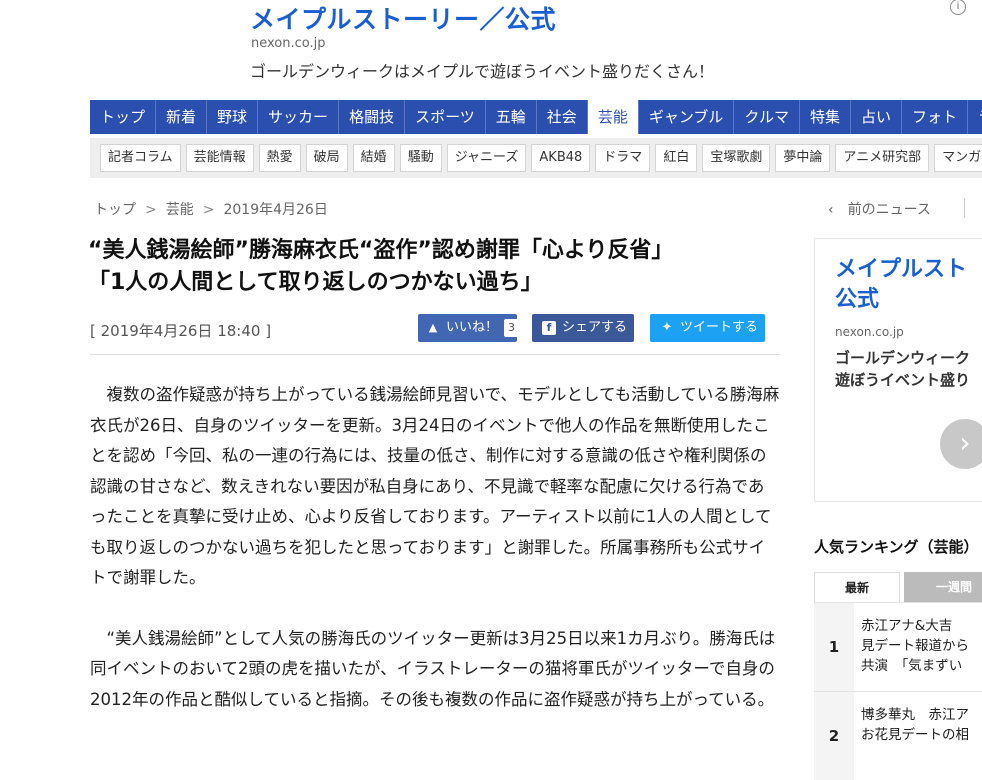 This screenshot has height=780, width=982. What do you see at coordinates (857, 299) in the screenshot?
I see `sidebar-ad-title-line: 公式` at bounding box center [857, 299].